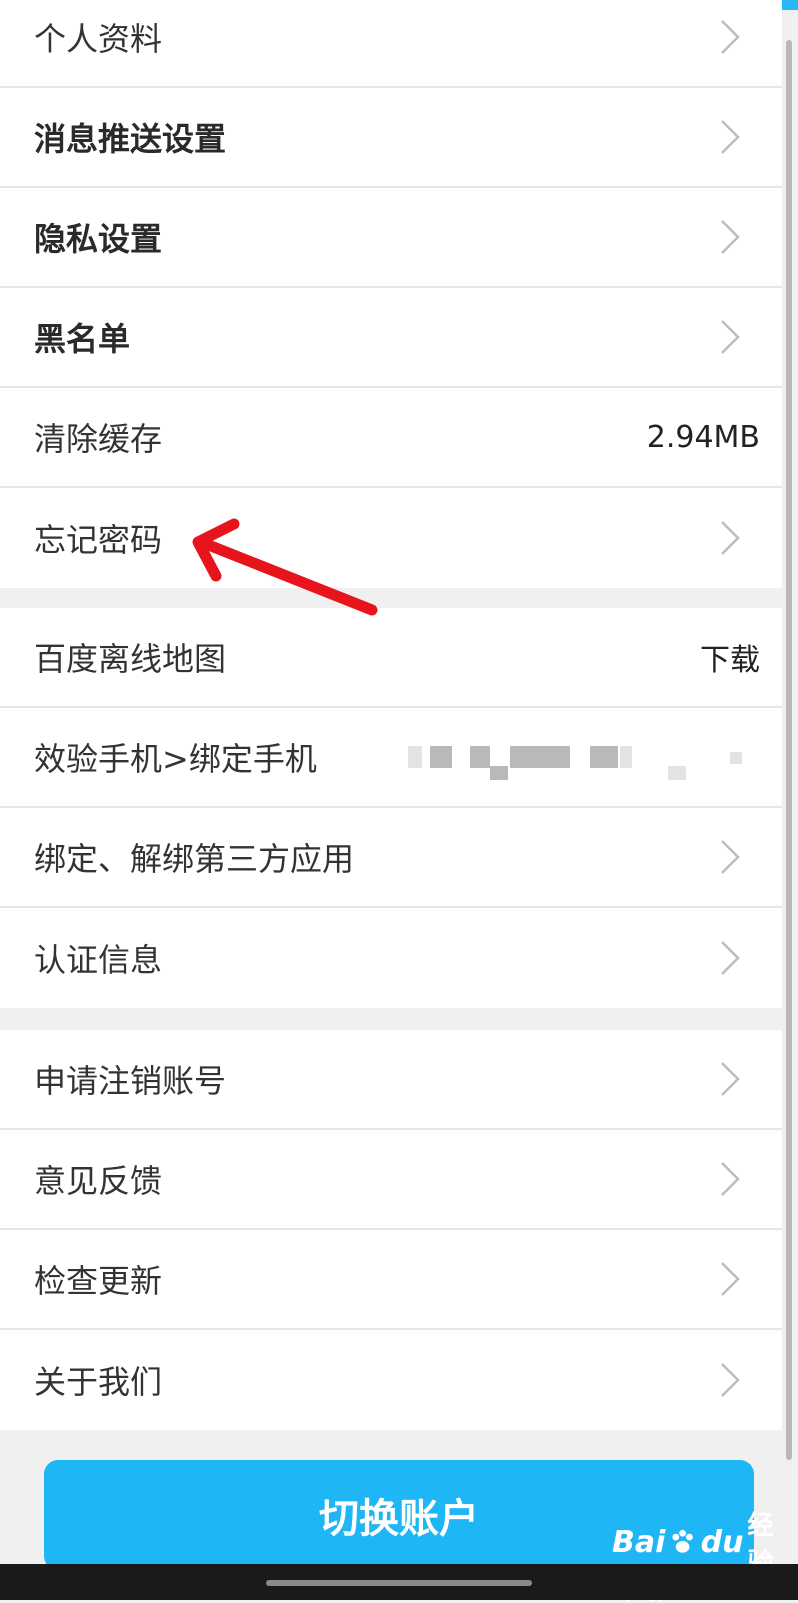 Image resolution: width=798 pixels, height=1603 pixels. I want to click on scrollbar, so click(789, 750).